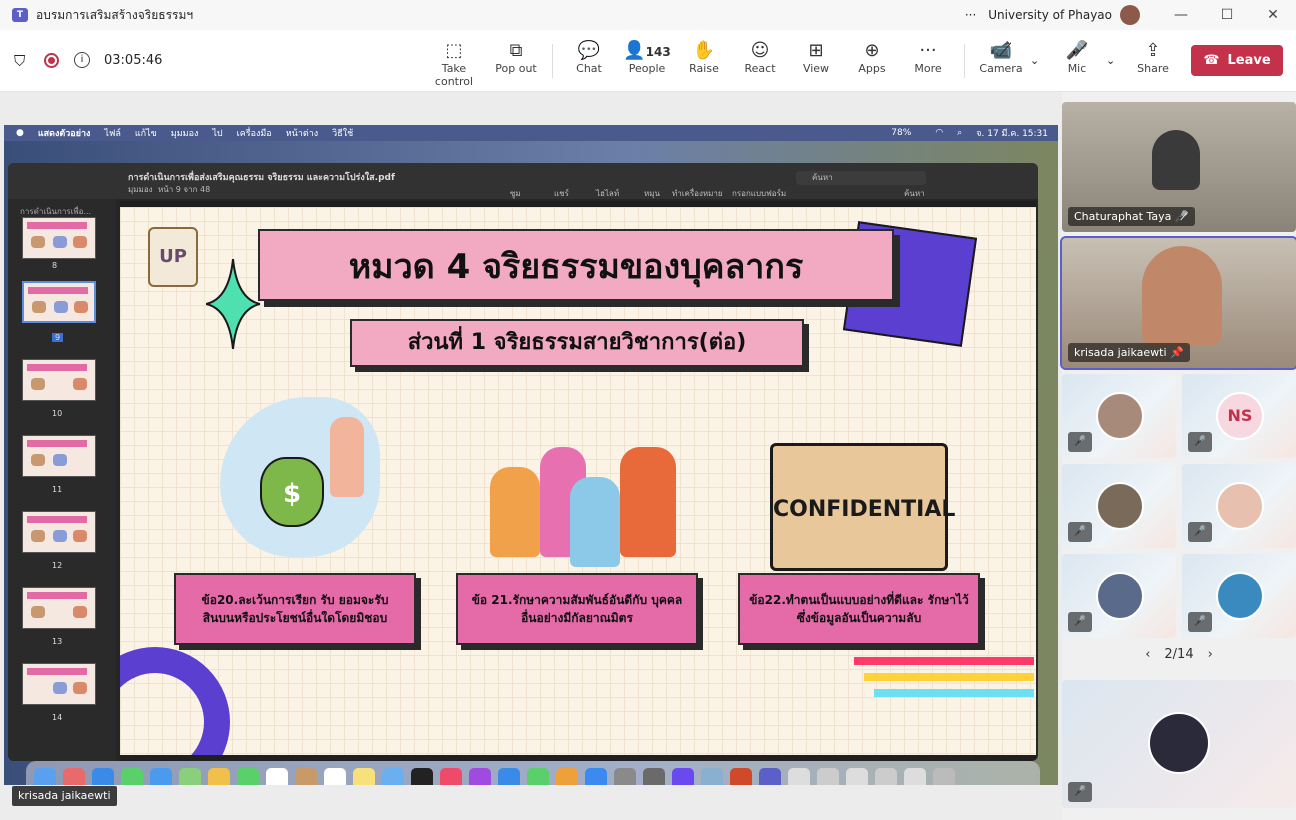 Image resolution: width=1296 pixels, height=820 pixels. What do you see at coordinates (451, 776) in the screenshot?
I see `music-icon` at bounding box center [451, 776].